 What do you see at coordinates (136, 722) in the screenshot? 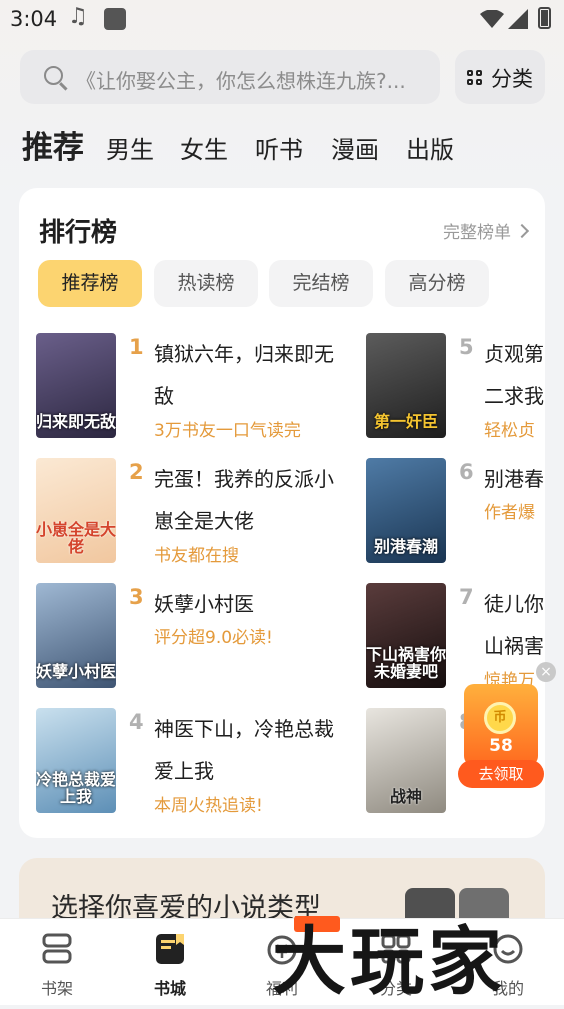
I see `book-rank: 4` at bounding box center [136, 722].